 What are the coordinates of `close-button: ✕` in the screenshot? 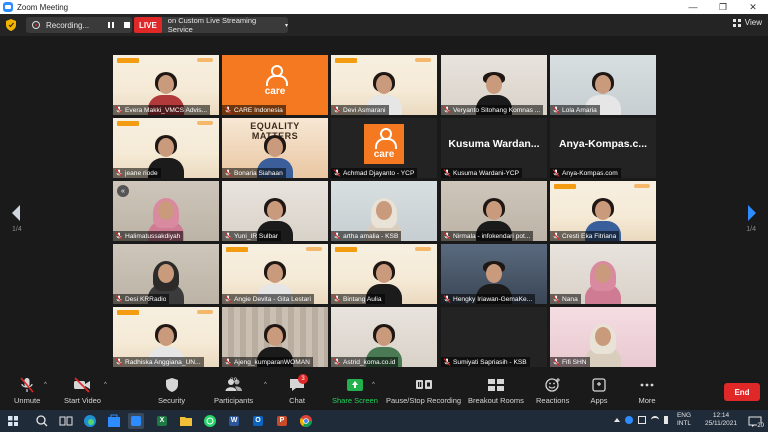 It's located at (753, 7).